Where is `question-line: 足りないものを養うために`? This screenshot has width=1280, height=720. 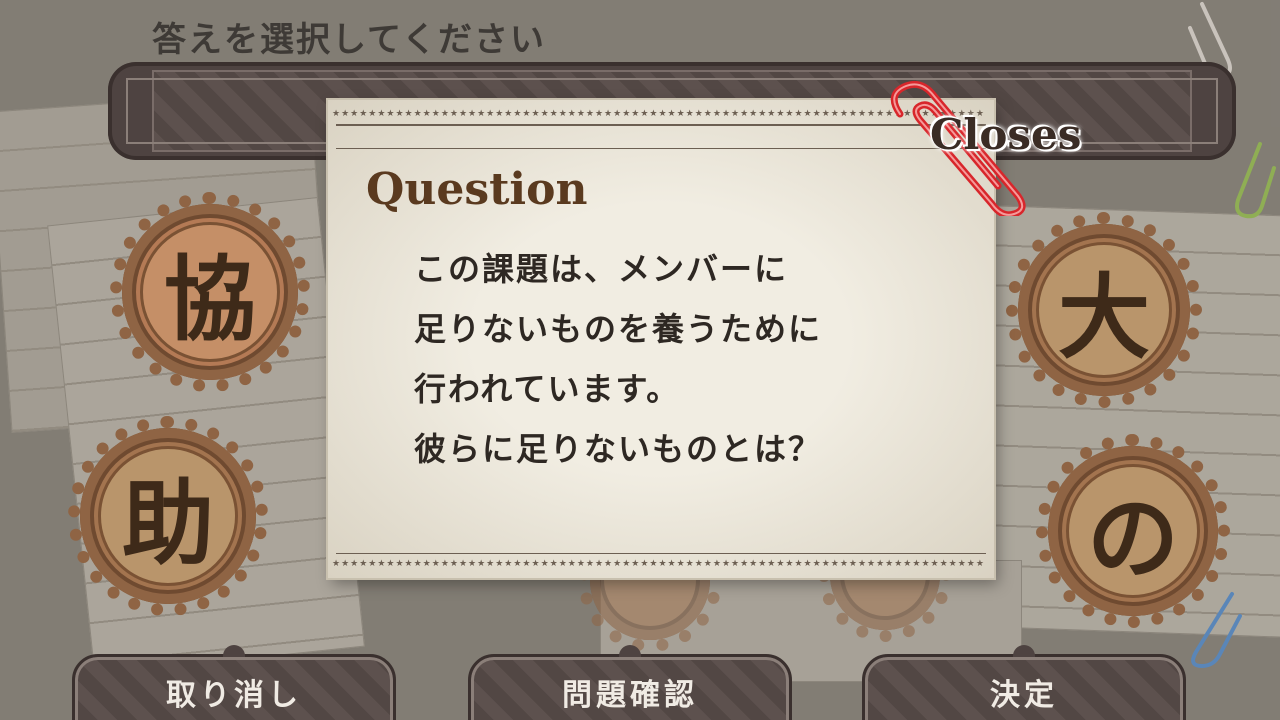 question-line: 足りないものを養うために is located at coordinates (618, 329).